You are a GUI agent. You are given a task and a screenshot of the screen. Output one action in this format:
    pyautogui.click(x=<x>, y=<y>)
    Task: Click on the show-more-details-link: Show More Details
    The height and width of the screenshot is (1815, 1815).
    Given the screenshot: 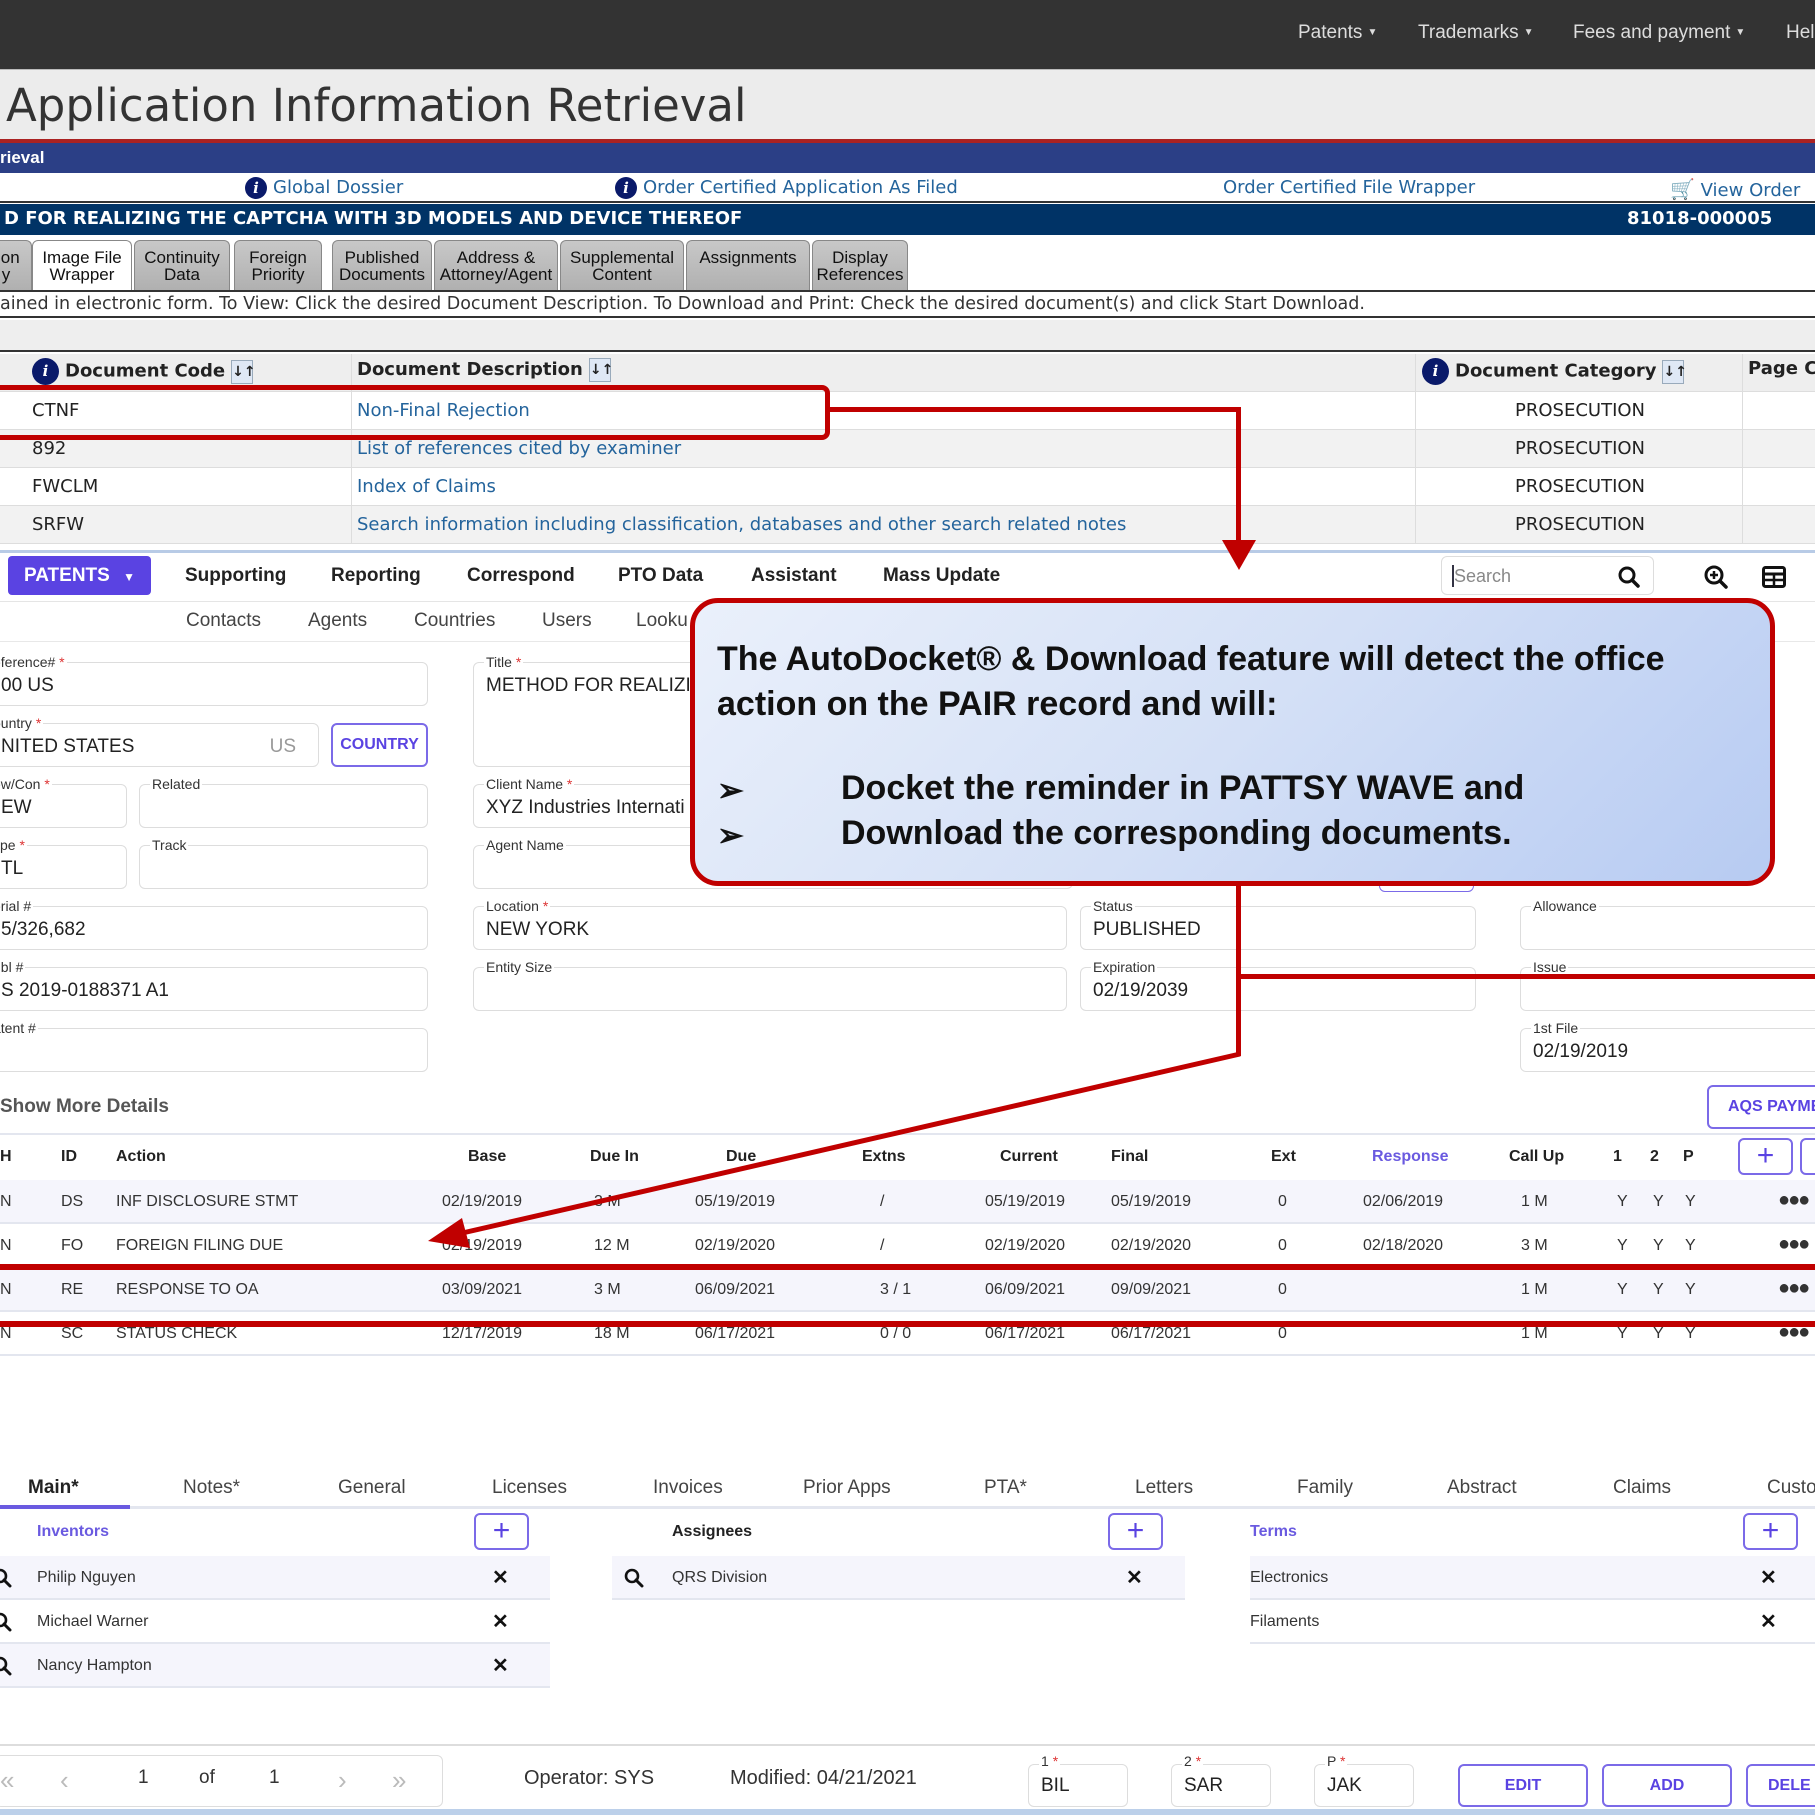 What is the action you would take?
    pyautogui.click(x=84, y=1107)
    